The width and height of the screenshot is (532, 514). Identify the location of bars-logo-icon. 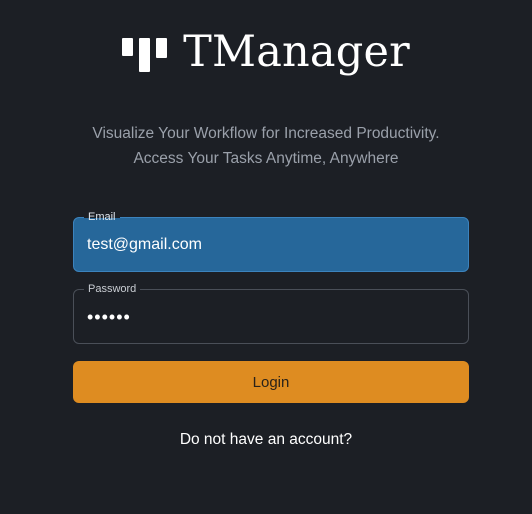
(145, 55).